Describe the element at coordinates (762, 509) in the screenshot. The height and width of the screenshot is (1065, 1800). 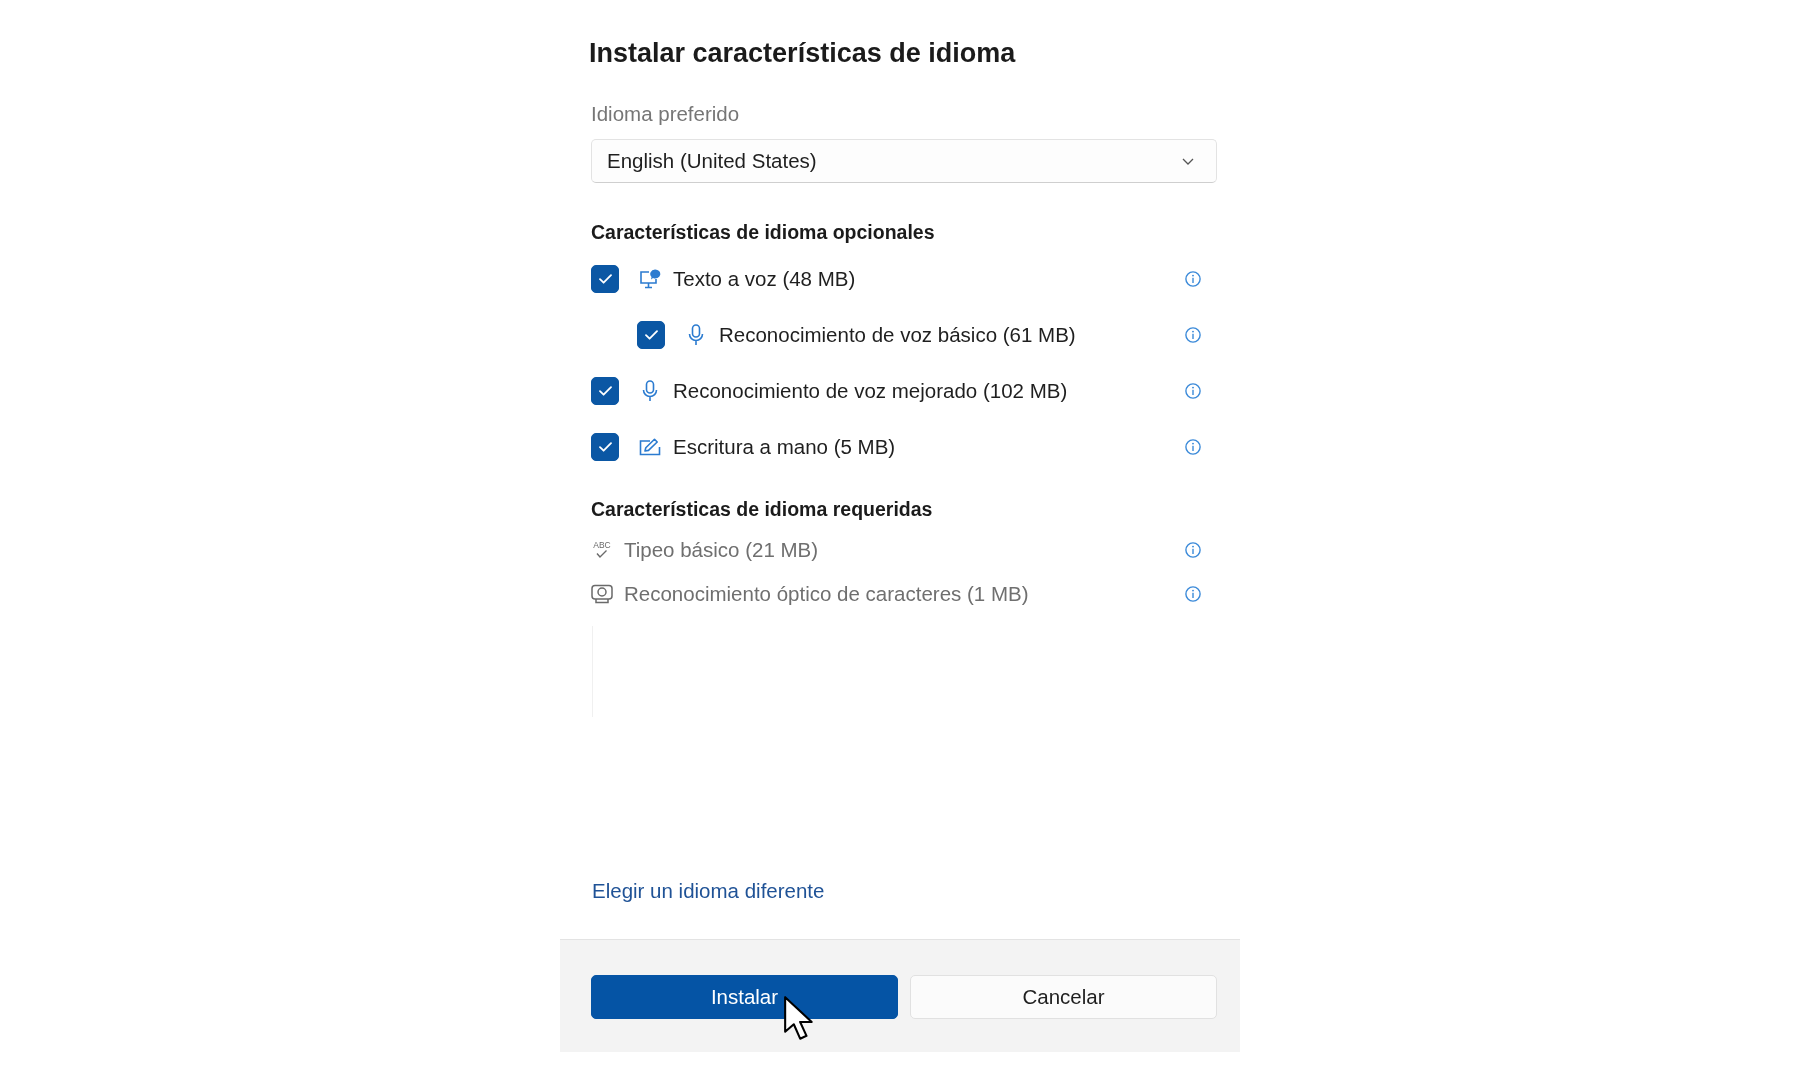
I see `section-heading: Características de idioma requeridas` at that location.